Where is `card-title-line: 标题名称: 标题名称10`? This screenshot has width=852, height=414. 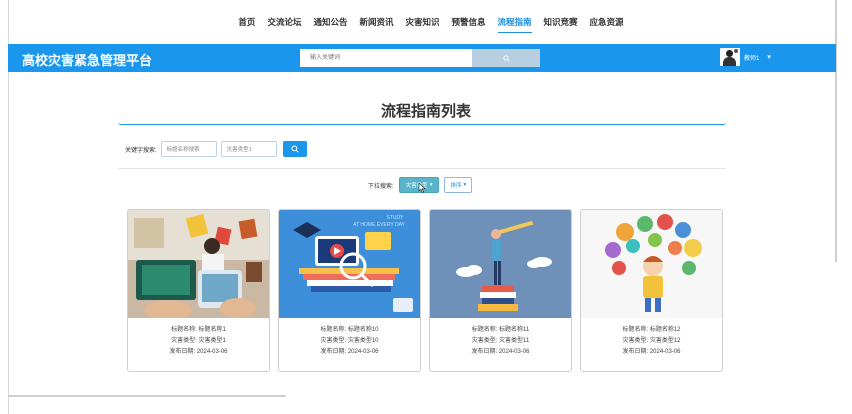 card-title-line: 标题名称: 标题名称10 is located at coordinates (349, 330).